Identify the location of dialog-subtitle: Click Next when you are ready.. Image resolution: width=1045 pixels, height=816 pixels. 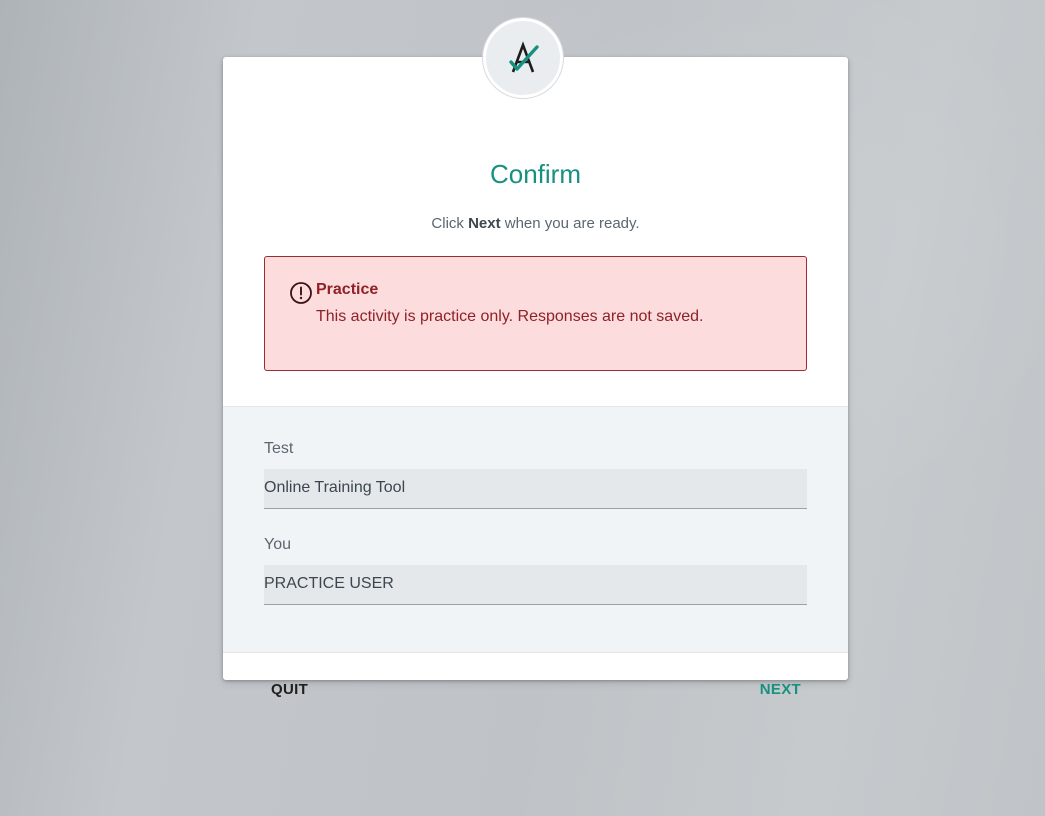
(535, 223).